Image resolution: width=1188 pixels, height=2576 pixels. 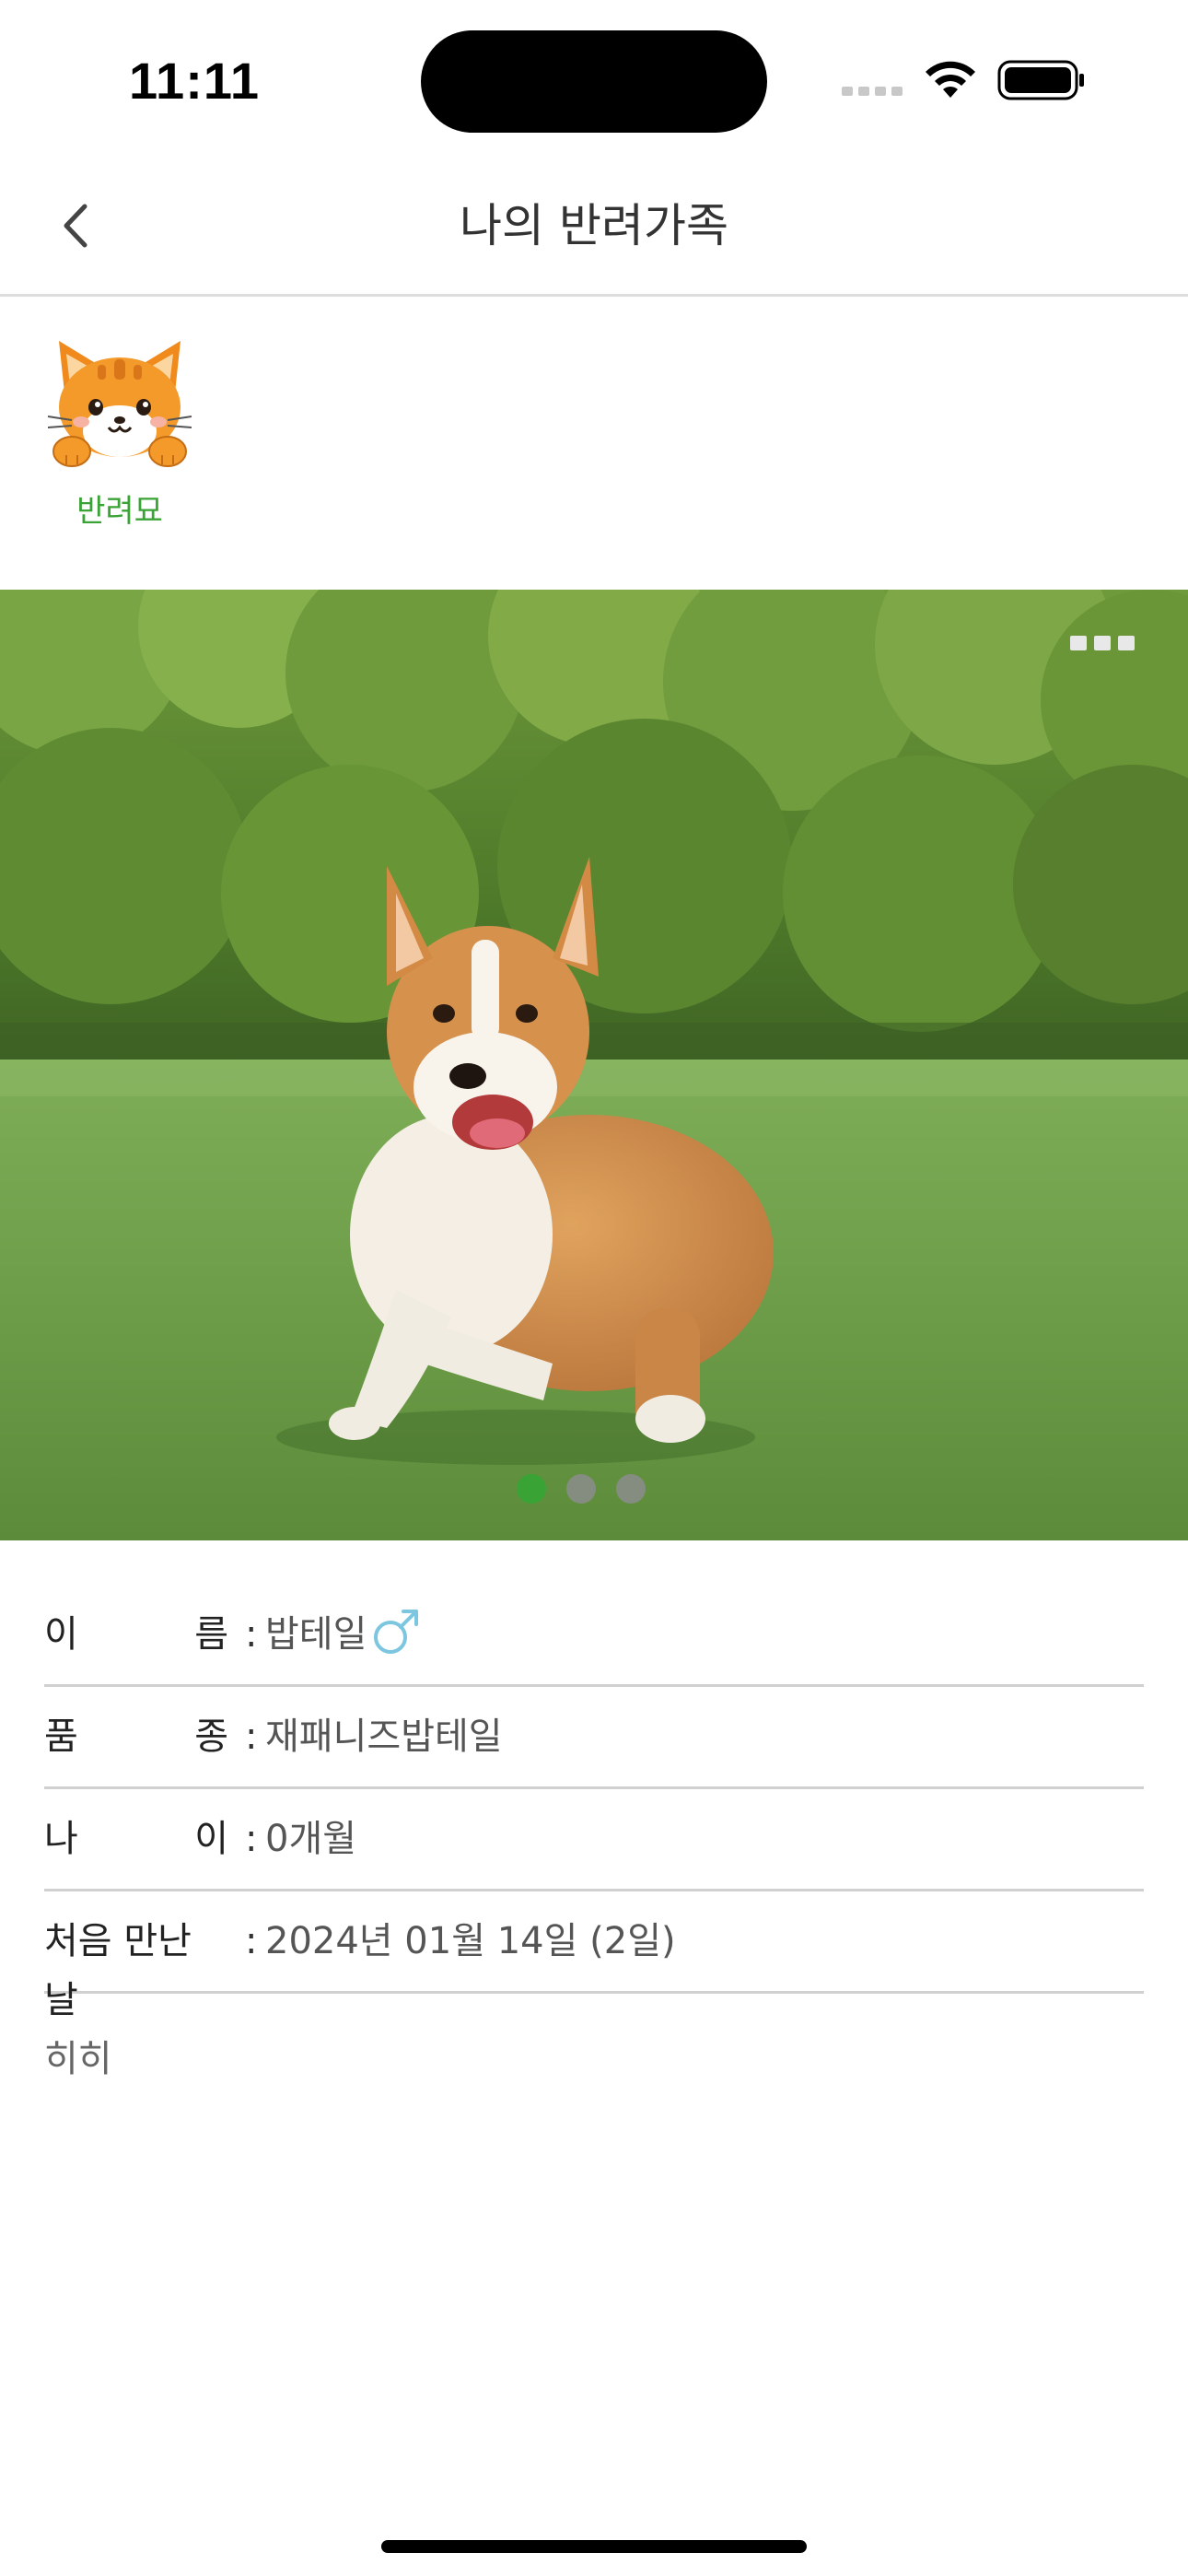 What do you see at coordinates (951, 79) in the screenshot?
I see `wifi-icon` at bounding box center [951, 79].